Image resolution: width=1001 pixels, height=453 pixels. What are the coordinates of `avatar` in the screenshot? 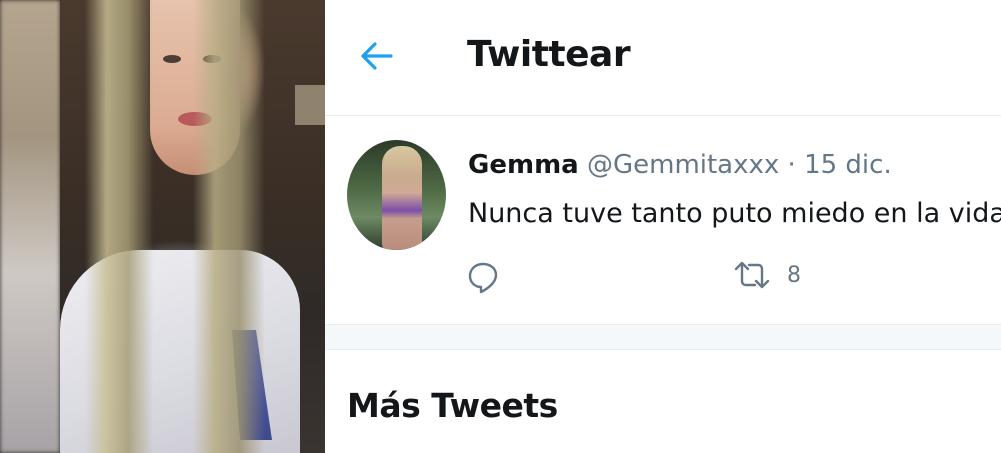 It's located at (396, 195).